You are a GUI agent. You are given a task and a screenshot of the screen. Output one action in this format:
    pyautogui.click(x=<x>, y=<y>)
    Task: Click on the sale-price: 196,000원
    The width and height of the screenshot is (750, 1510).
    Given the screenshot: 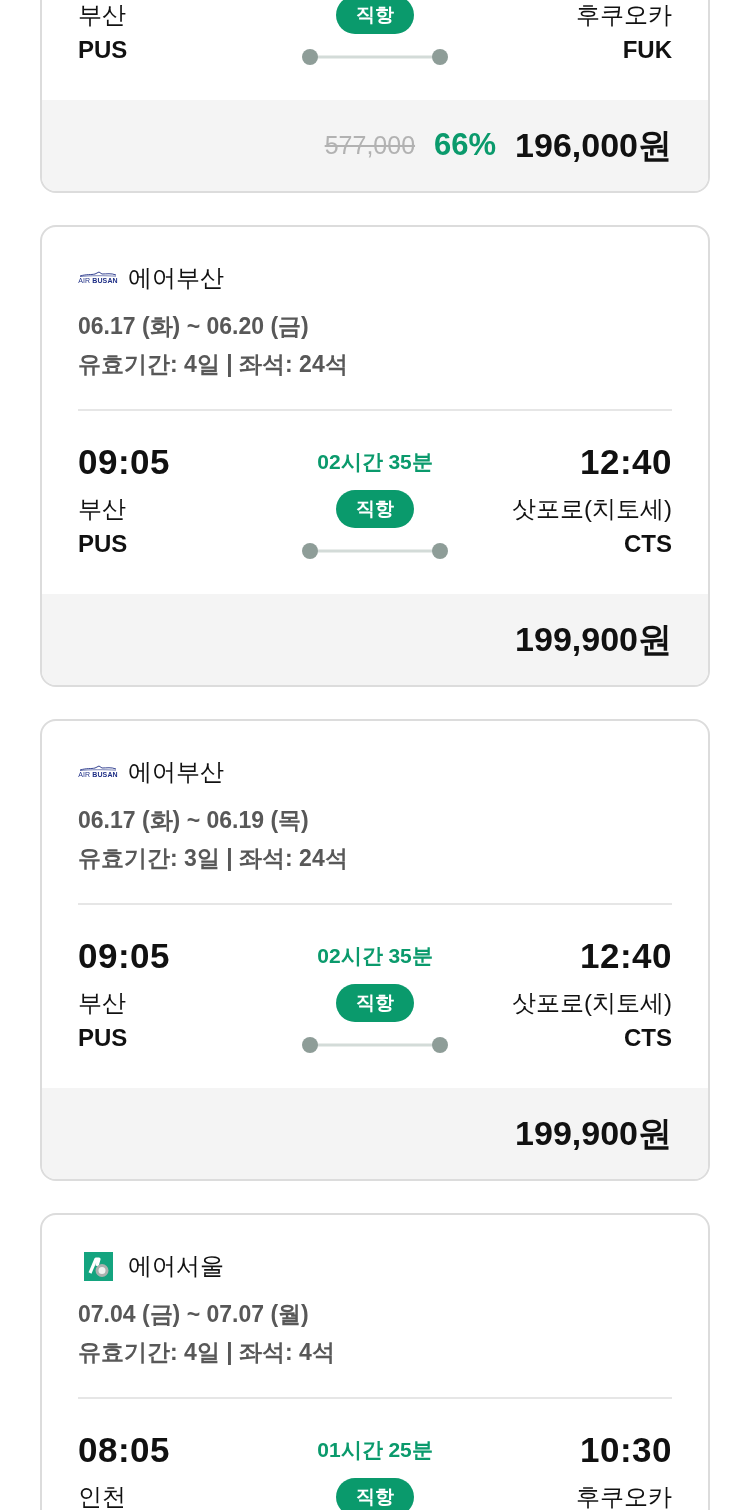 What is the action you would take?
    pyautogui.click(x=593, y=145)
    